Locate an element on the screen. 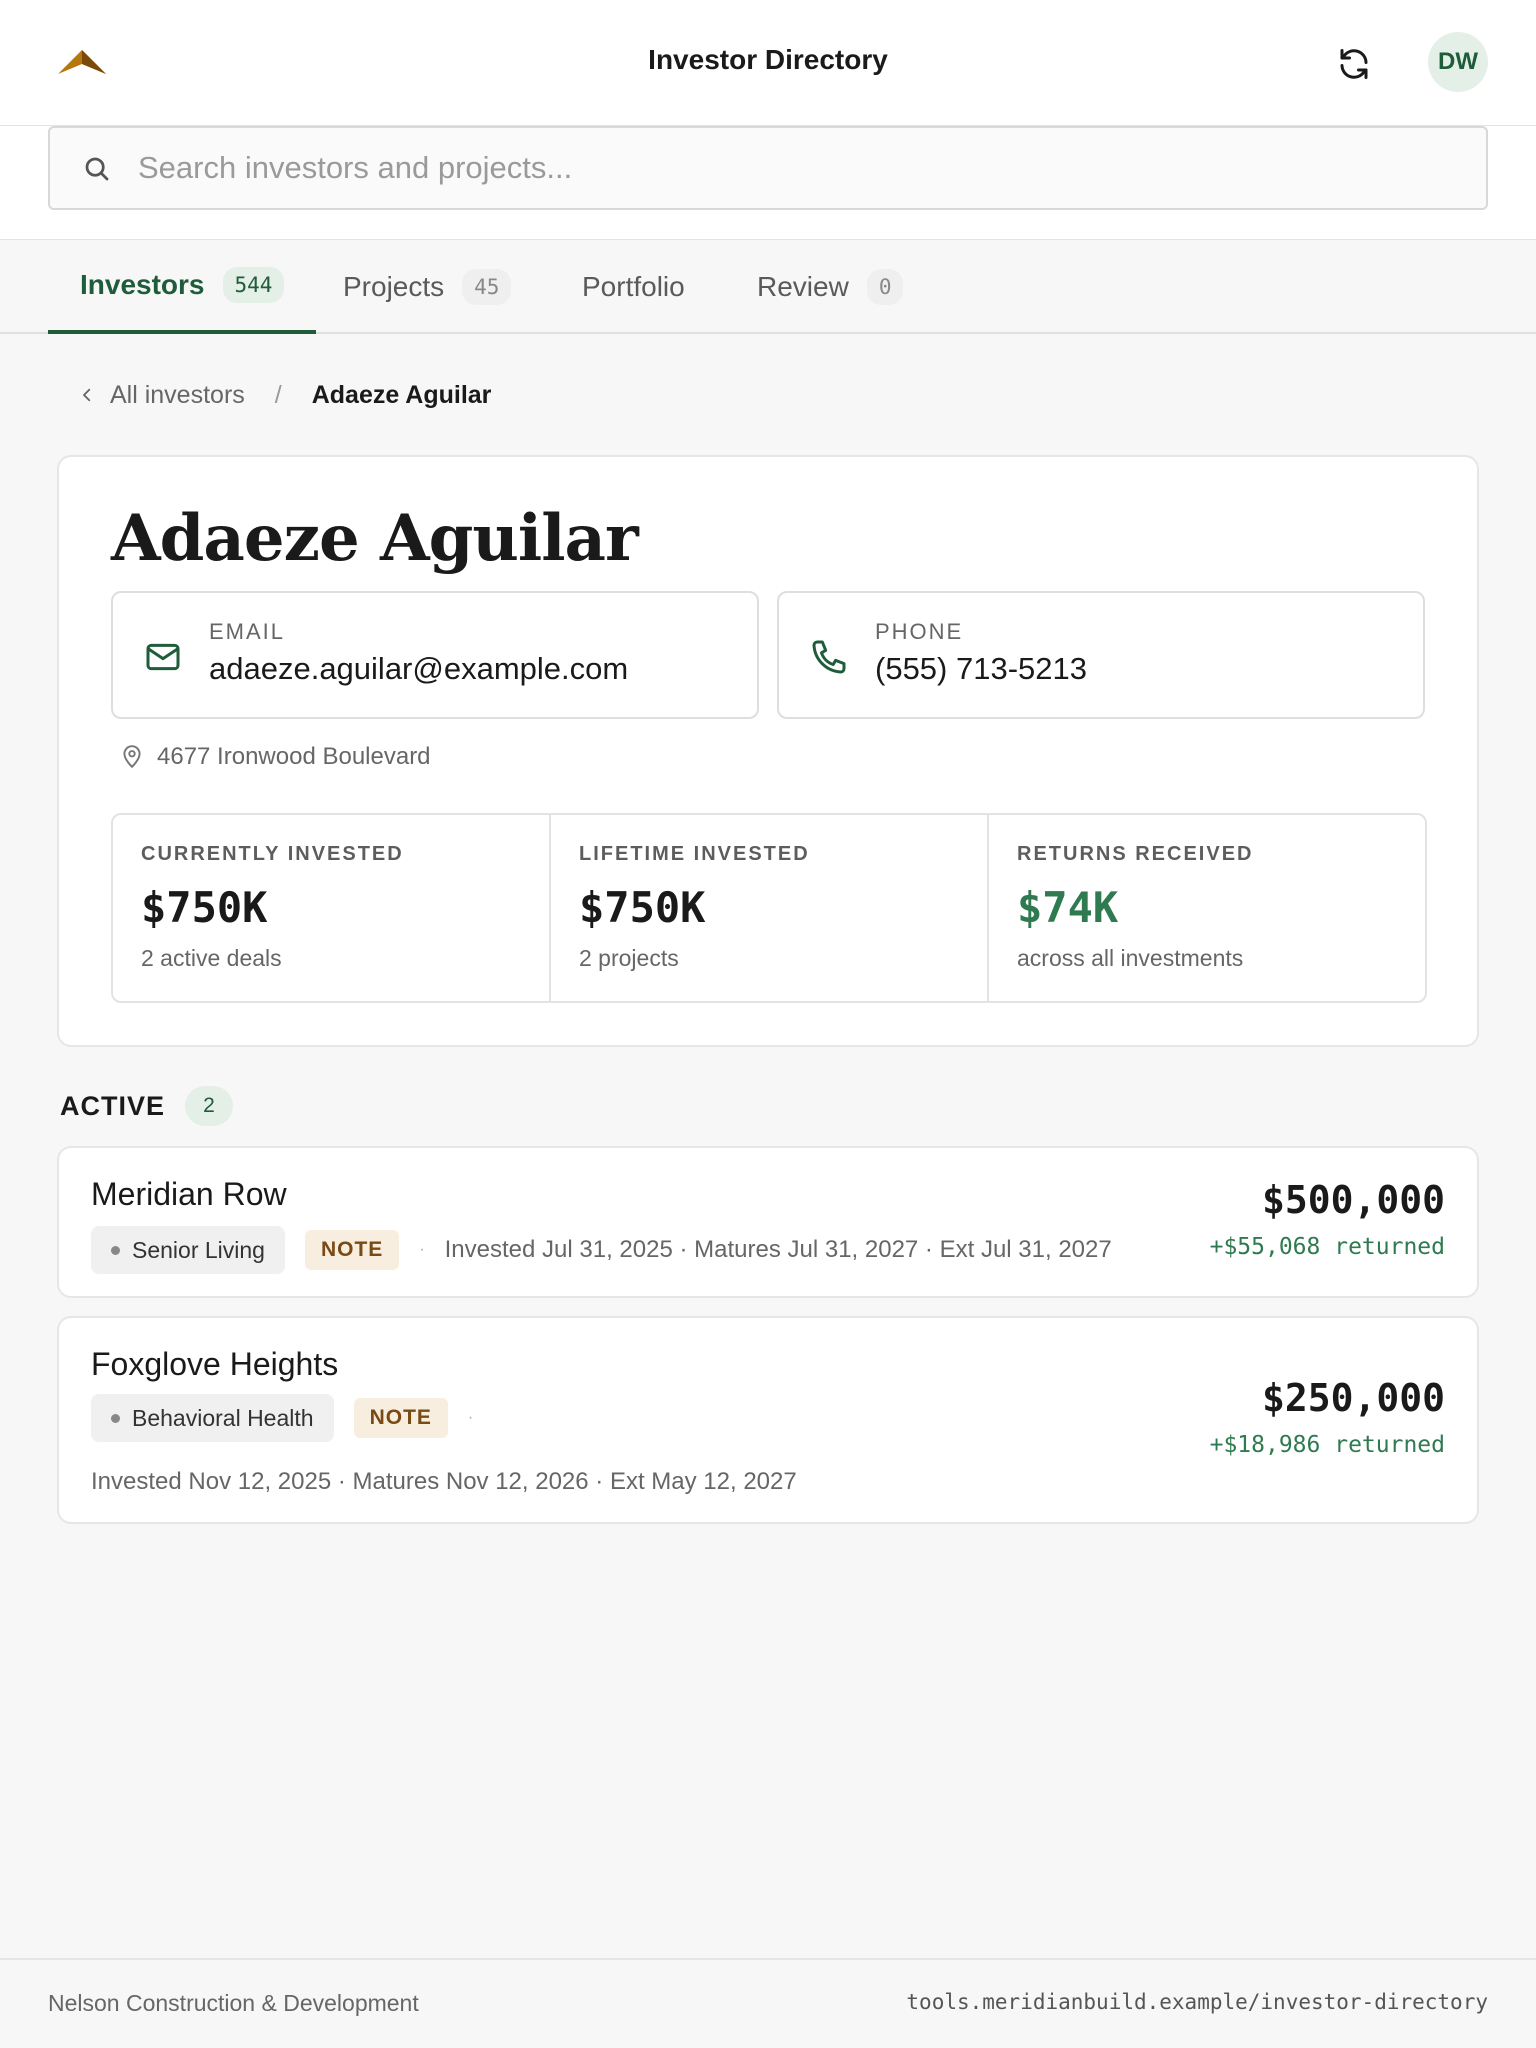 The image size is (1536, 2048). search-box is located at coordinates (768, 168).